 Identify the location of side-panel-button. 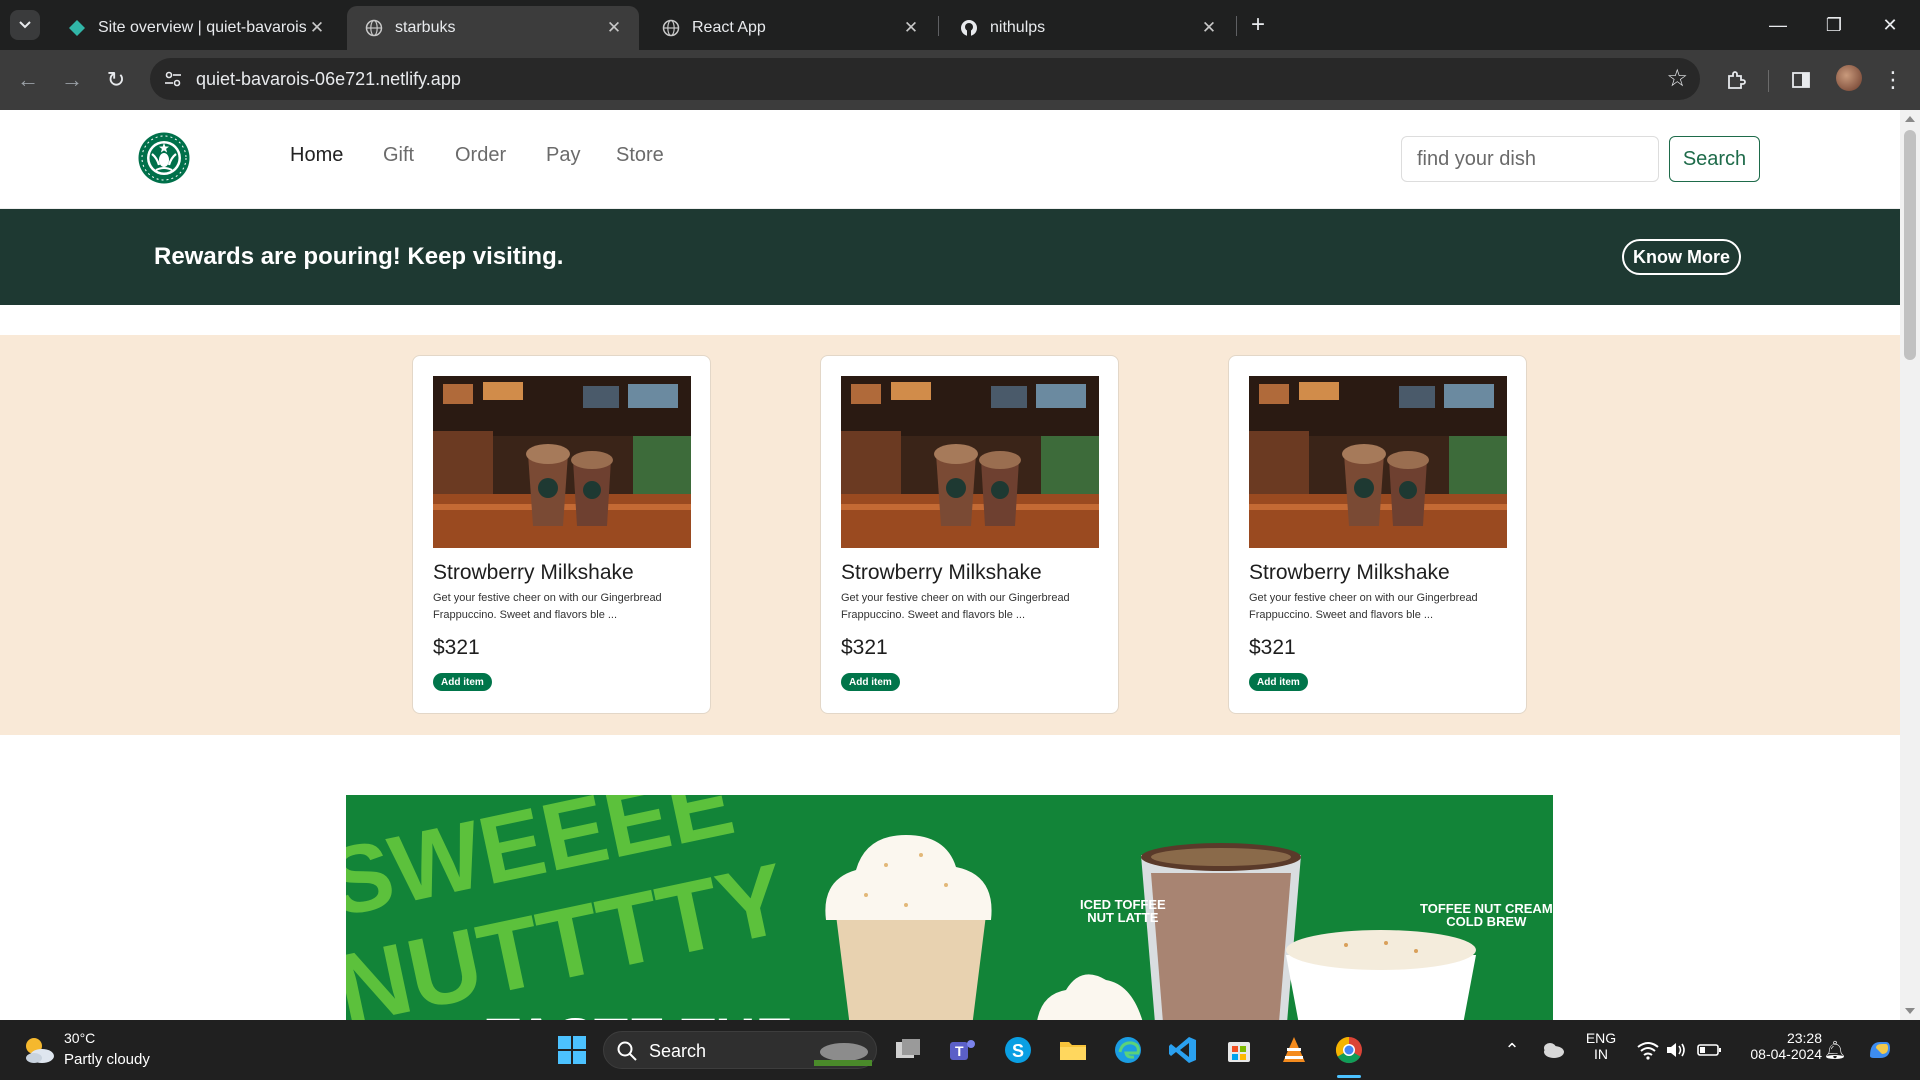
(1801, 80).